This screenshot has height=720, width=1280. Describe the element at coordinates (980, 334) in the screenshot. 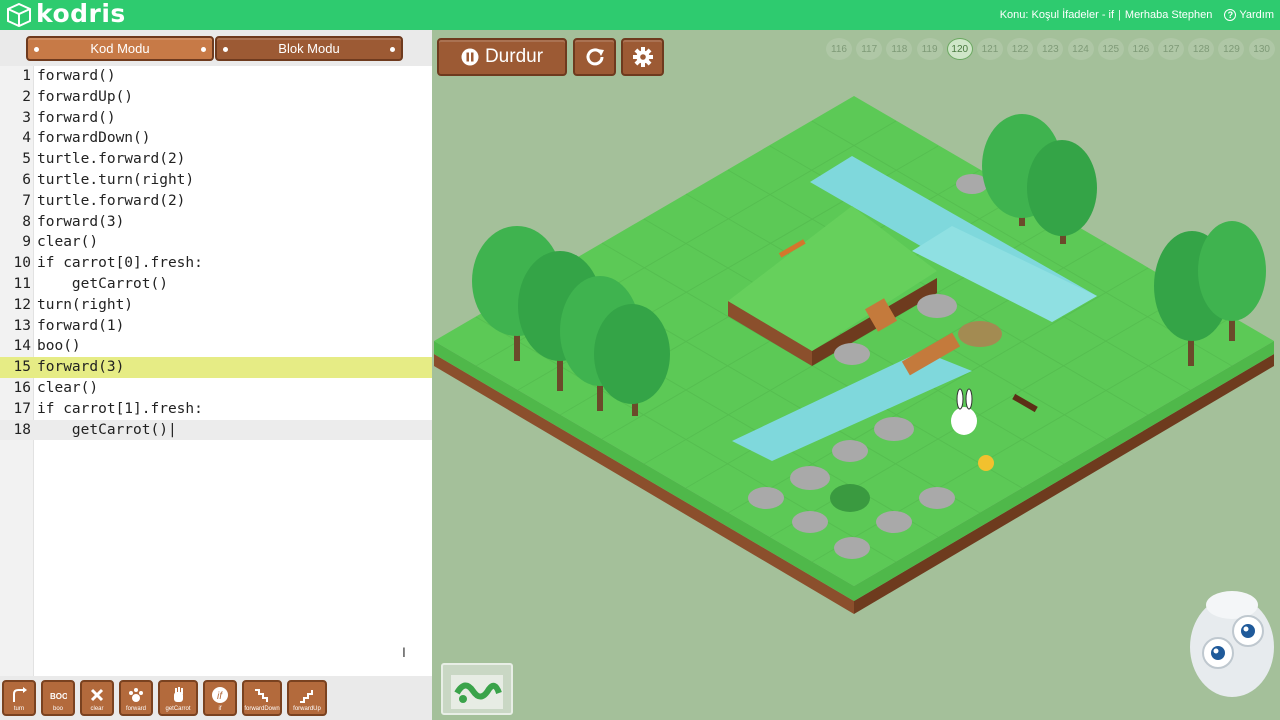

I see `turtle` at that location.